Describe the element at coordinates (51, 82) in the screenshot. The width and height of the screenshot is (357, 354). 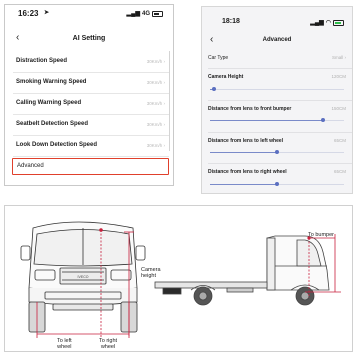
I see `row-label: Smoking Warning Speed` at that location.